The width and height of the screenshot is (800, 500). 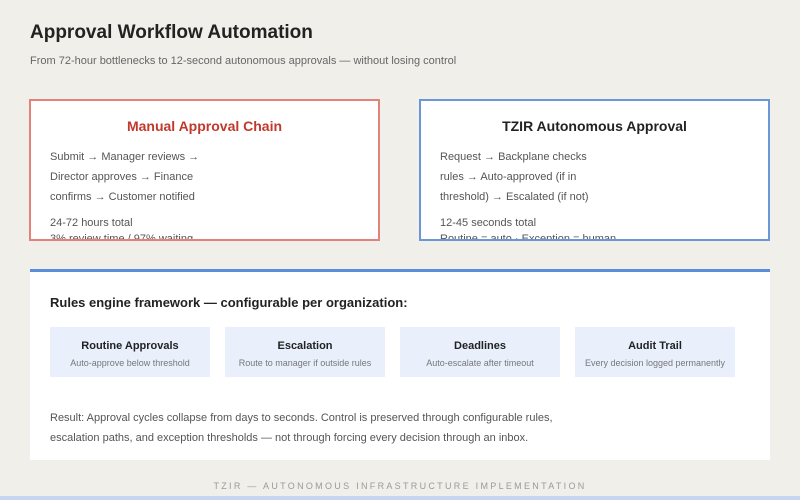 I want to click on autonomous-approval-breakdown: Routine = auto · Exception = human, so click(x=528, y=237).